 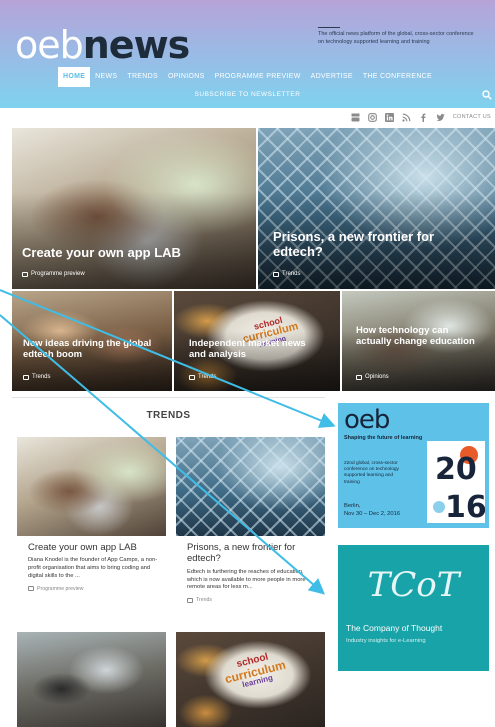 What do you see at coordinates (465, 506) in the screenshot?
I see `year-bottom: 16` at bounding box center [465, 506].